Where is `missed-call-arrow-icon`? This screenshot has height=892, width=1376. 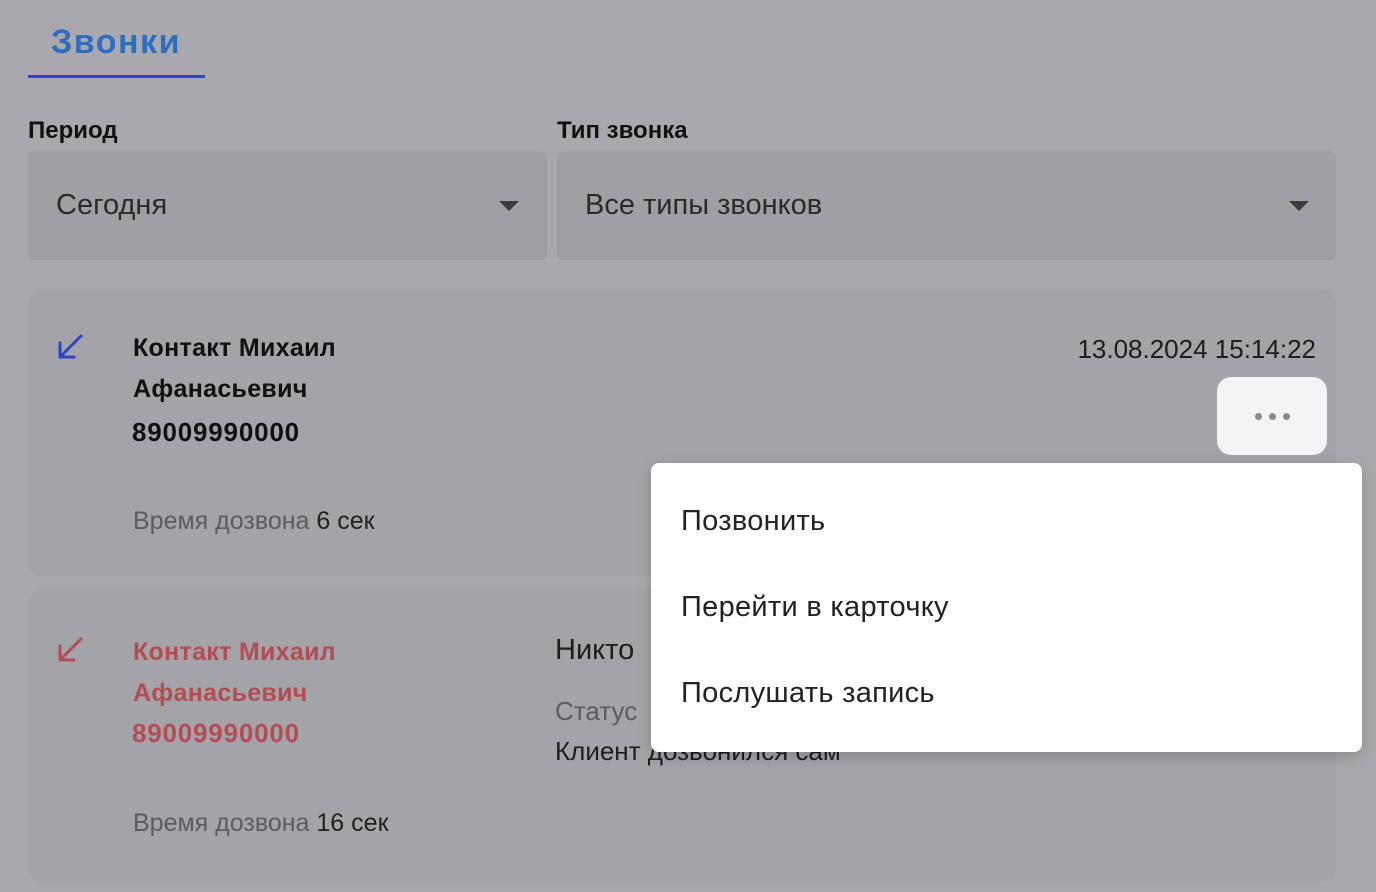
missed-call-arrow-icon is located at coordinates (70, 649).